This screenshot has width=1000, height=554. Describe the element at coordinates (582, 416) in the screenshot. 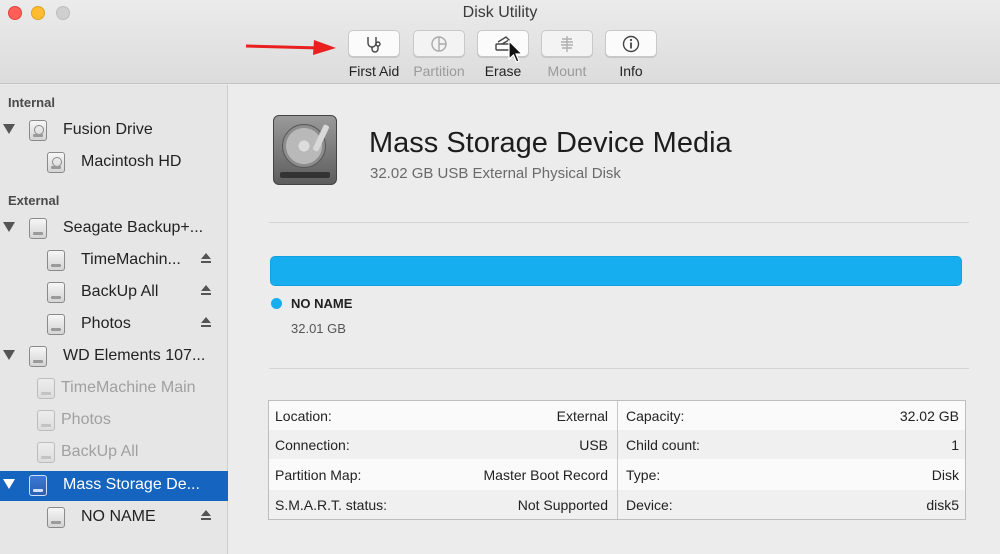

I see `info-value: External` at that location.